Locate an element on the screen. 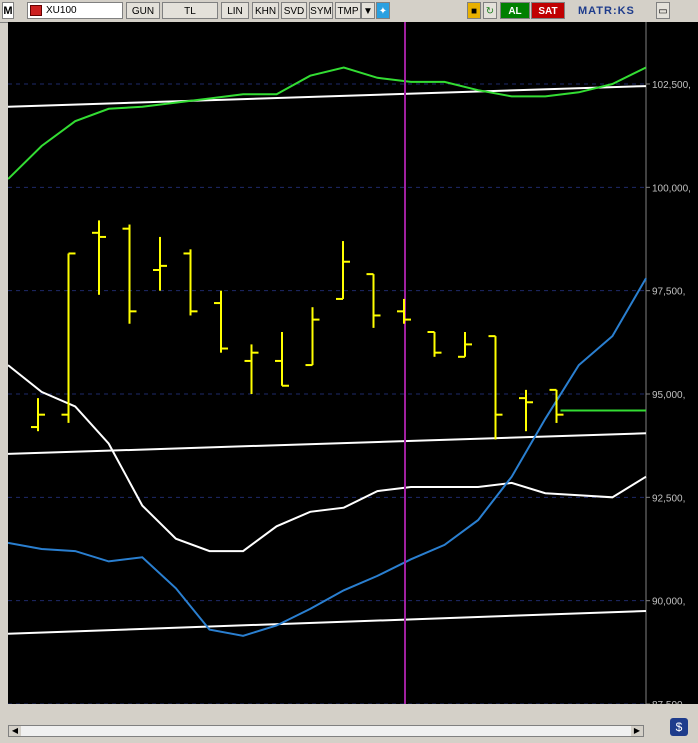  horizontal-scrollbar: ◀ ▶ is located at coordinates (326, 731).